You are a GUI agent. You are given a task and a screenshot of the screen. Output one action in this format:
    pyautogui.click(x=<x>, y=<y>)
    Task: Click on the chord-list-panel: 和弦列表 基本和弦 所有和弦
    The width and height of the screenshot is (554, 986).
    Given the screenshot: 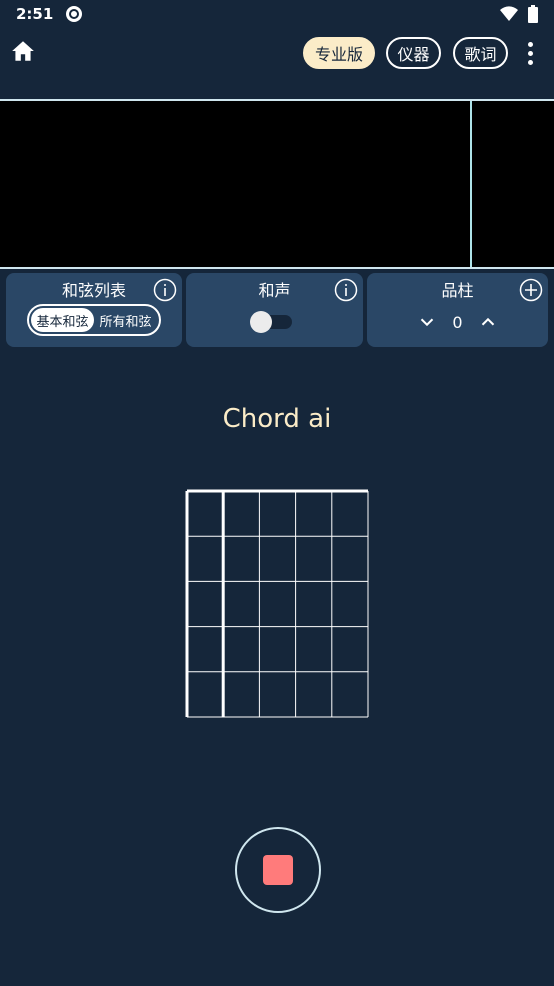 What is the action you would take?
    pyautogui.click(x=94, y=310)
    